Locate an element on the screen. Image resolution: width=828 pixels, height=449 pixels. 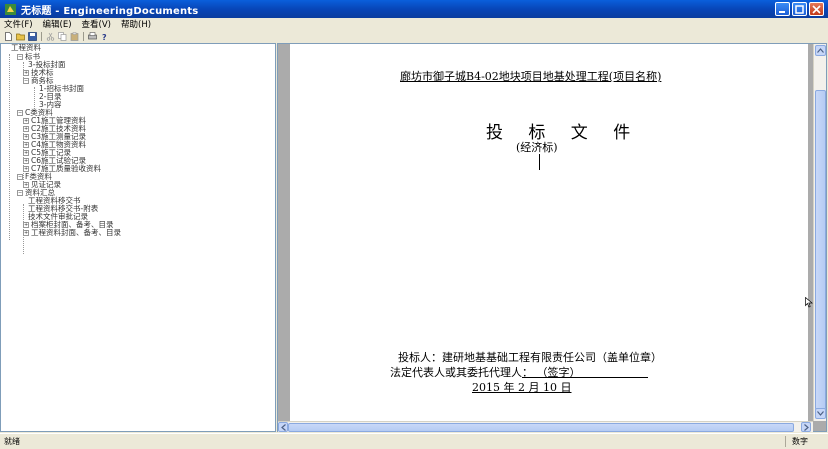
arrow-up-icon is located at coordinates (820, 50).